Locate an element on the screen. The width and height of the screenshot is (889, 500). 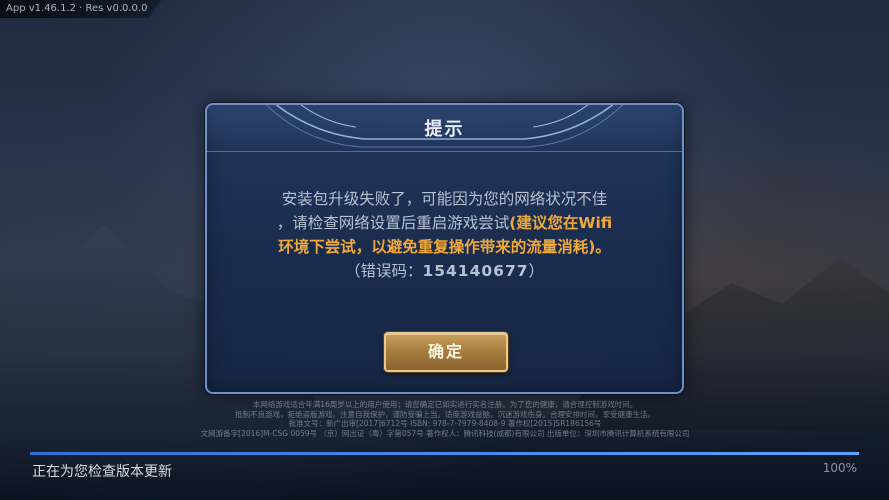
update-progress-fill is located at coordinates (444, 453).